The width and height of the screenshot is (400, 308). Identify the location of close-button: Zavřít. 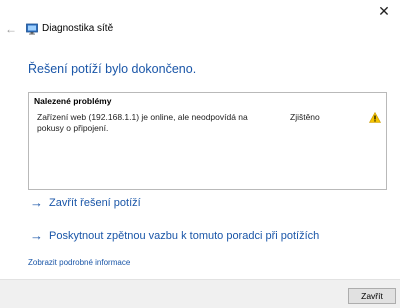
(372, 296).